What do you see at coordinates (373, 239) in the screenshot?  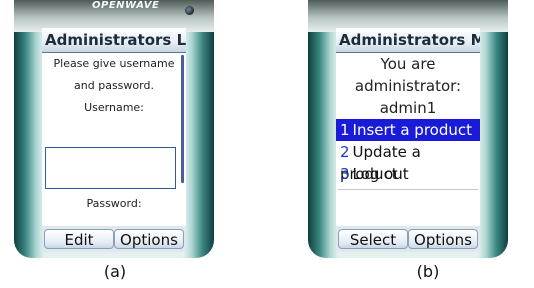 I see `select-softkey: Select` at bounding box center [373, 239].